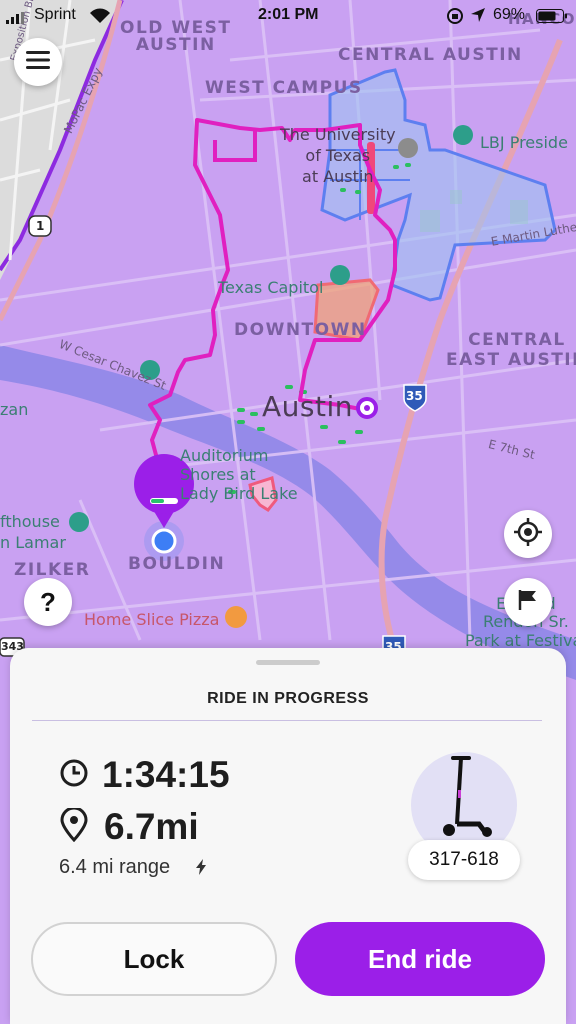 This screenshot has width=576, height=1024. I want to click on shield-route-1: 1, so click(40, 226).